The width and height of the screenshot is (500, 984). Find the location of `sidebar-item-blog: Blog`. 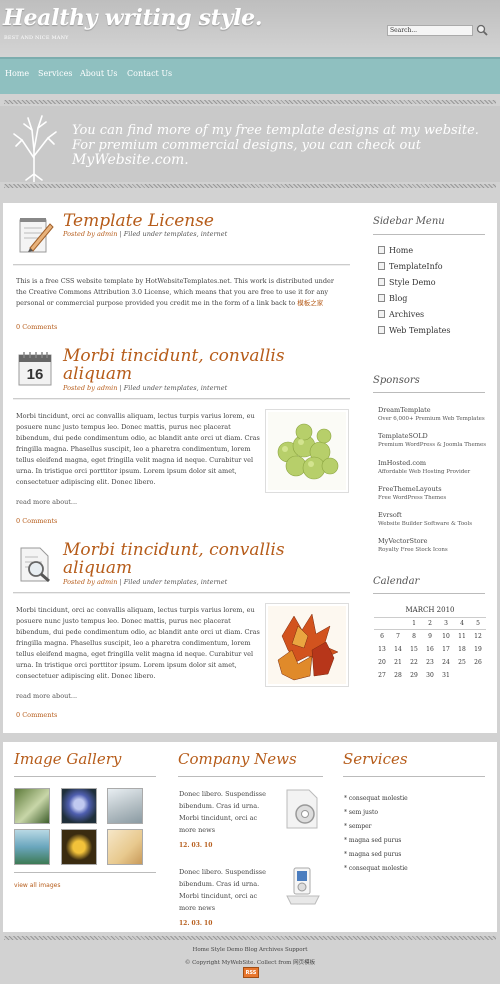

sidebar-item-blog: Blog is located at coordinates (392, 298).